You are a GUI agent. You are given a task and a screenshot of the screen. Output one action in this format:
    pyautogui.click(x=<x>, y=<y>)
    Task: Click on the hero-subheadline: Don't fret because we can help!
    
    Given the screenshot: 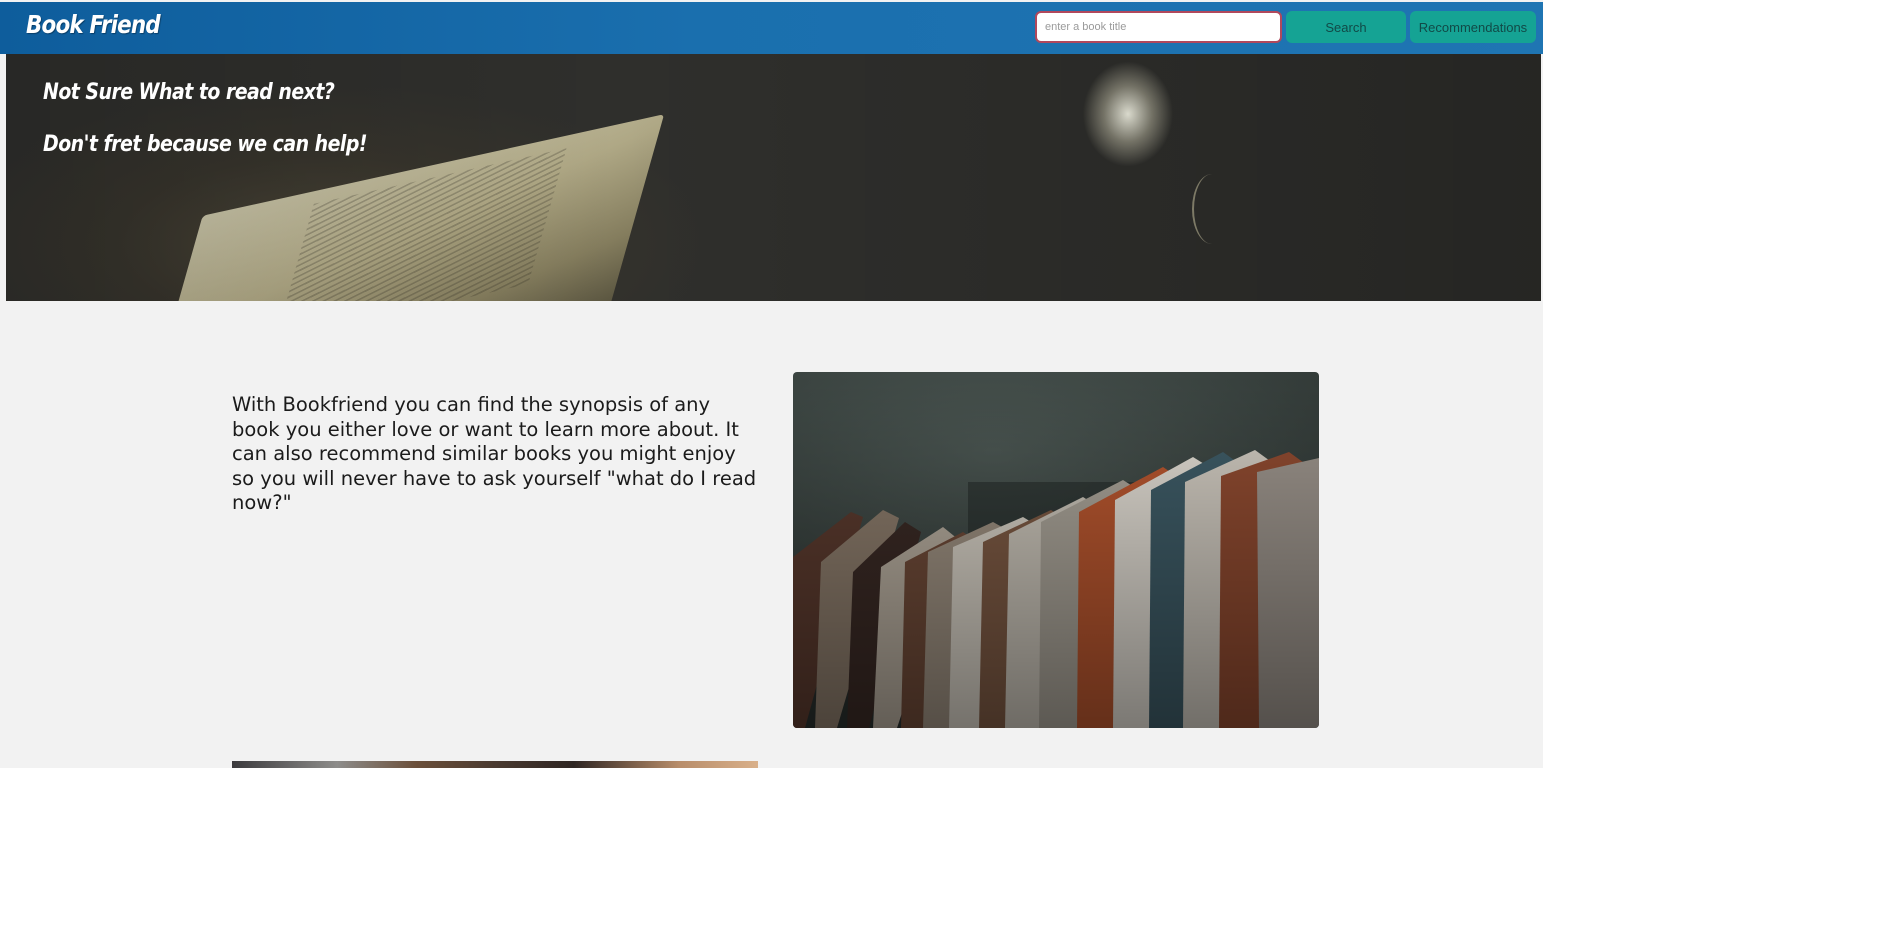 What is the action you would take?
    pyautogui.click(x=205, y=144)
    